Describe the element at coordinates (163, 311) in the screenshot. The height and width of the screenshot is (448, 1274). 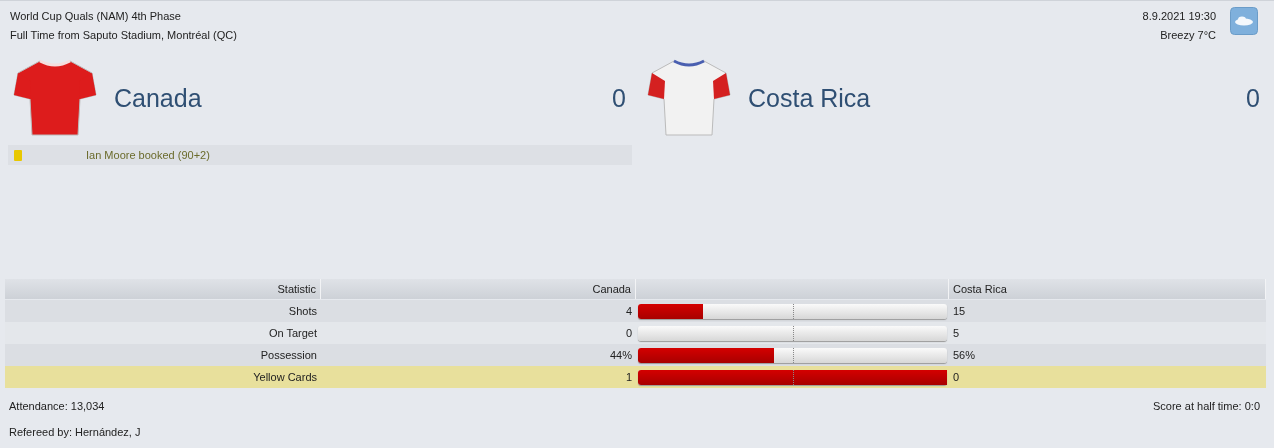
I see `stat-label: Shots` at that location.